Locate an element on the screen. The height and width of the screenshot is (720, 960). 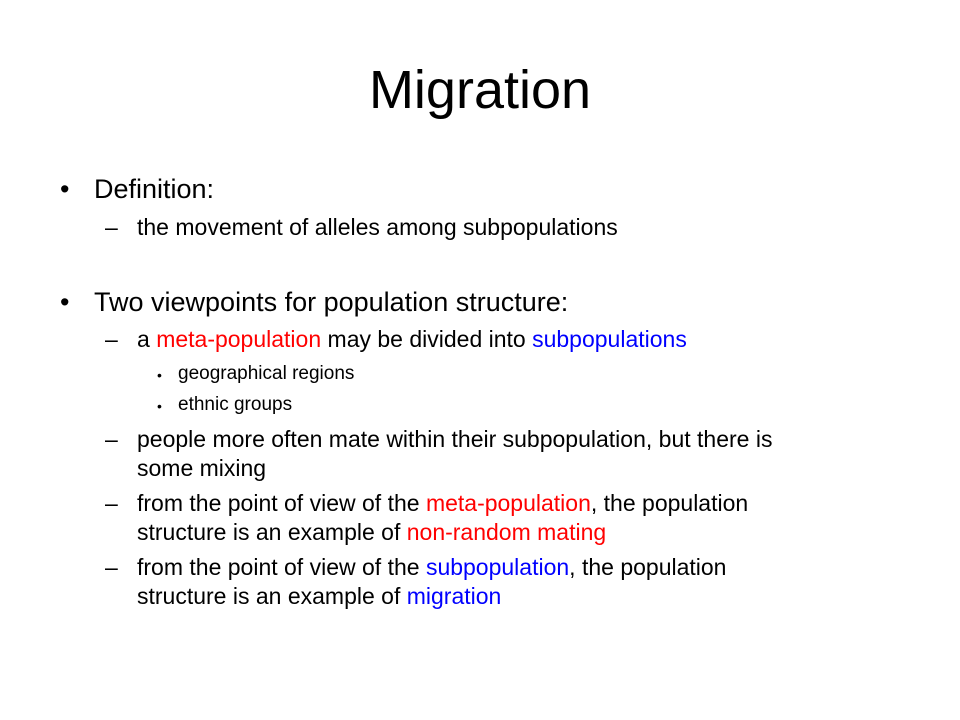
point-text: may be divided into is located at coordinates (427, 339).